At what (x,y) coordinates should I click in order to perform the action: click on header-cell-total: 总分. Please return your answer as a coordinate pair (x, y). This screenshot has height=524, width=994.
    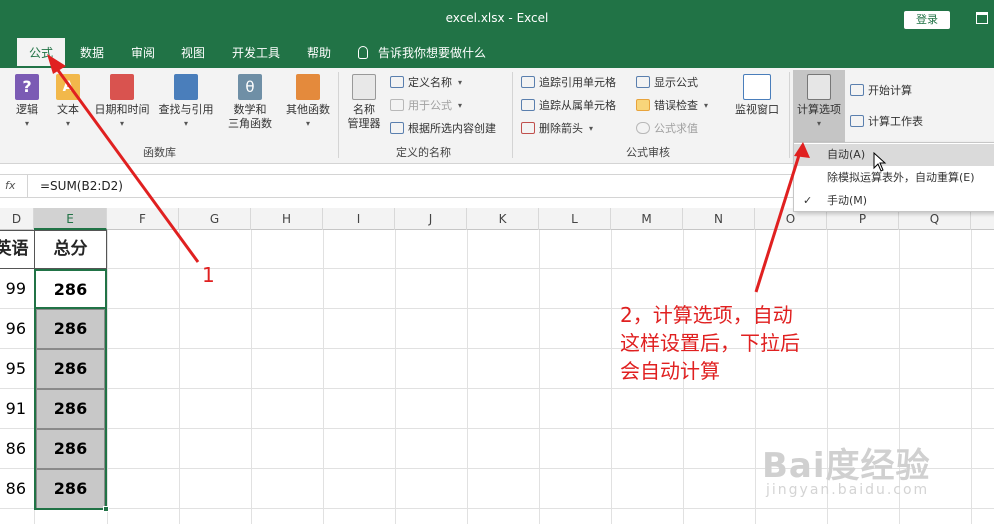
    Looking at the image, I should click on (70, 249).